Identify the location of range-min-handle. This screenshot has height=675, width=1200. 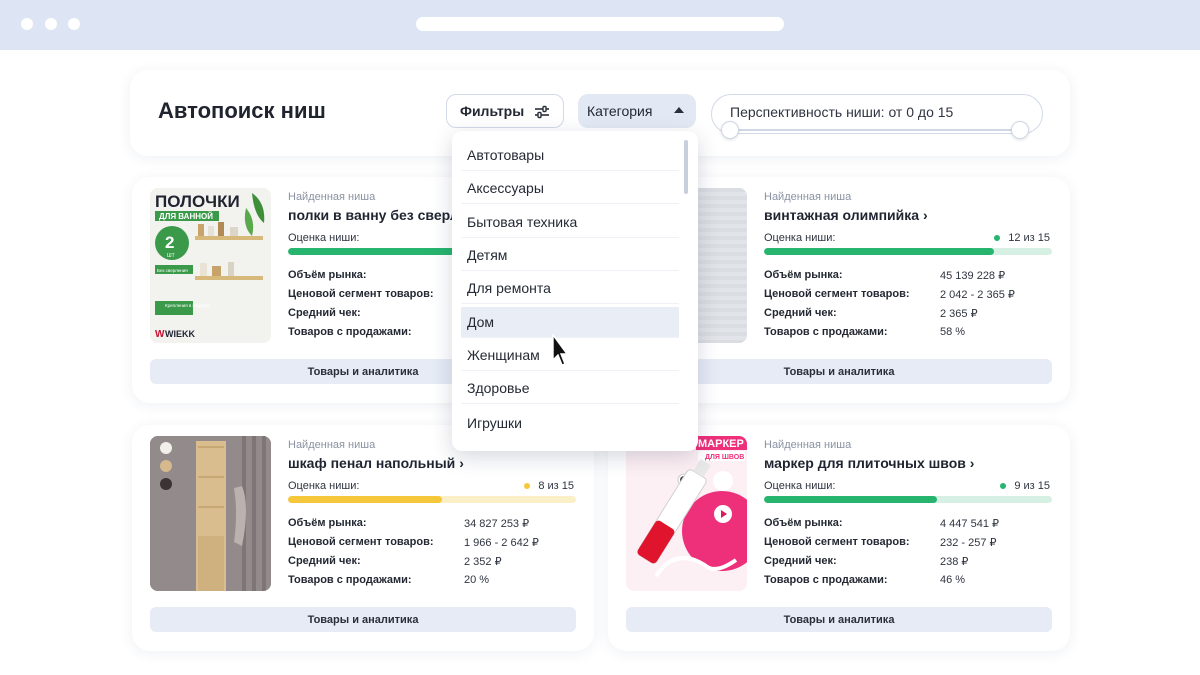
(730, 130).